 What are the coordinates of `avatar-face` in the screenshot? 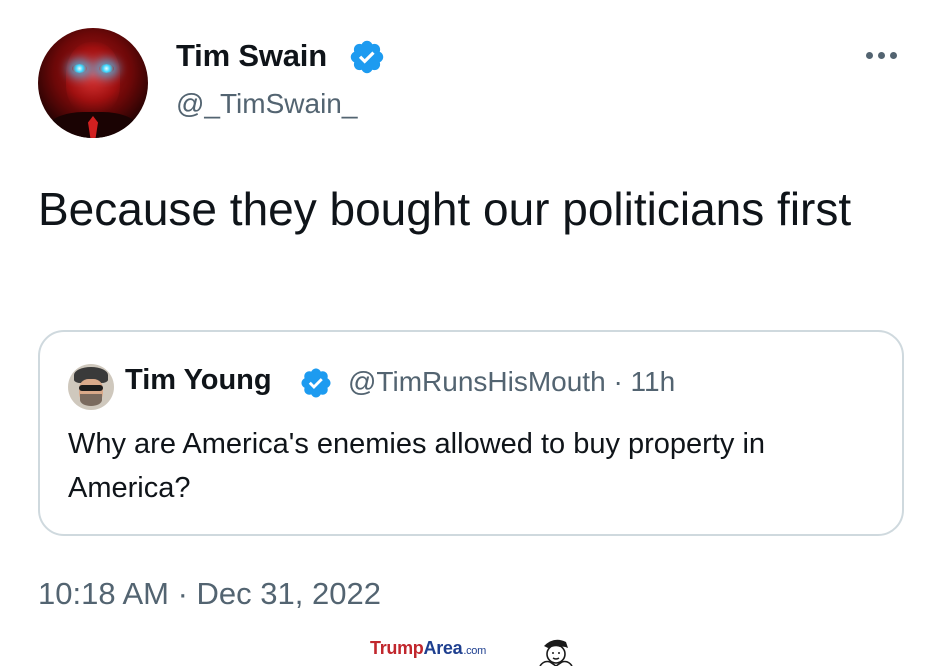 It's located at (93, 78).